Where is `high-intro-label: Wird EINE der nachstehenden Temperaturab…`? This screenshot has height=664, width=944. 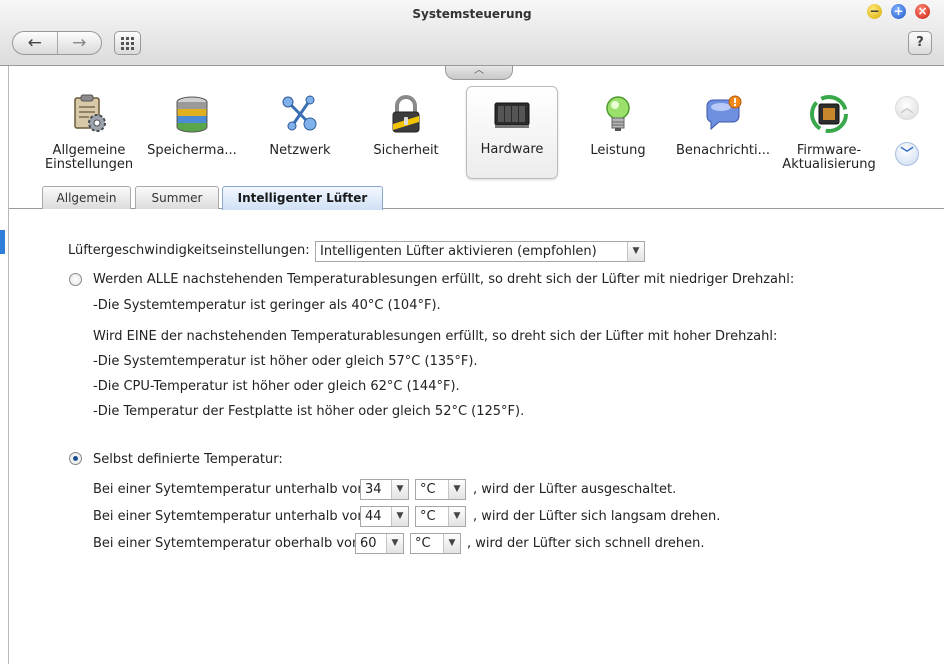 high-intro-label: Wird EINE der nachstehenden Temperaturab… is located at coordinates (435, 336).